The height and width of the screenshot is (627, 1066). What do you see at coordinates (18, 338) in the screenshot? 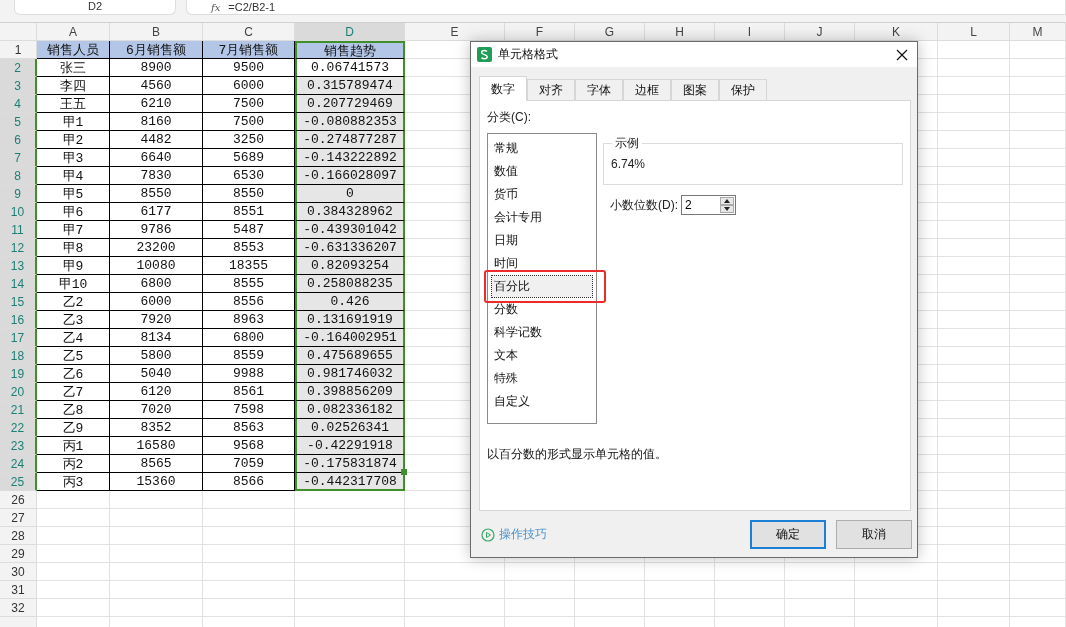
I see `row-number: 17` at bounding box center [18, 338].